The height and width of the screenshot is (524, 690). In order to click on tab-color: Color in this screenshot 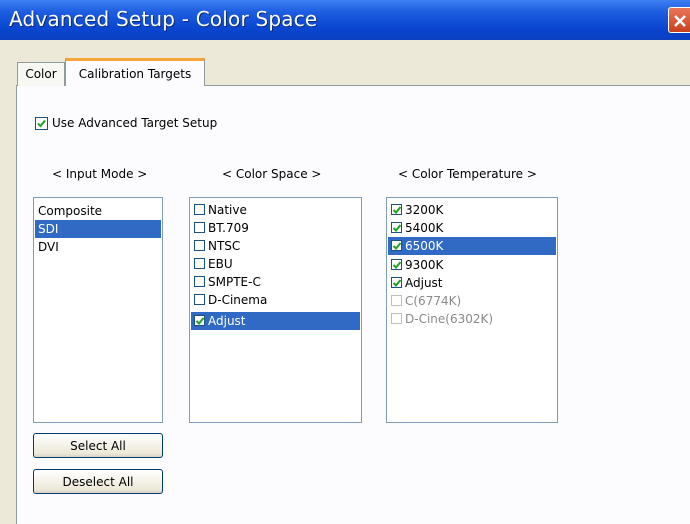, I will do `click(41, 74)`.